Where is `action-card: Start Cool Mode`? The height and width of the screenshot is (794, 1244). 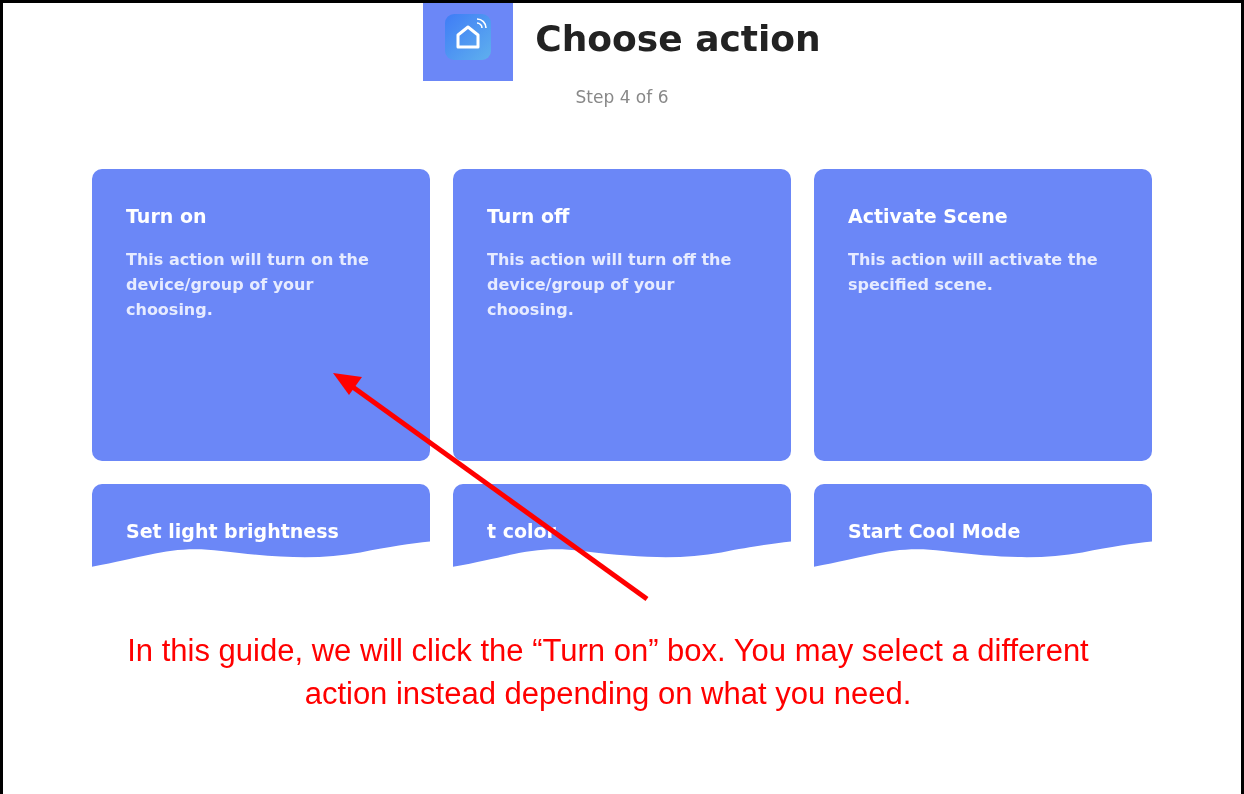
action-card: Start Cool Mode is located at coordinates (983, 529).